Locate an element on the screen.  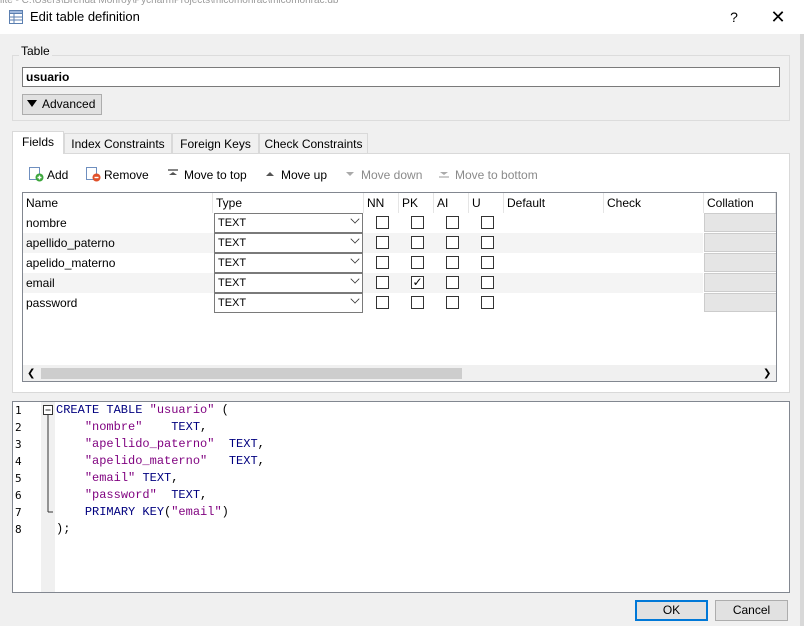
add-icon is located at coordinates (36, 174).